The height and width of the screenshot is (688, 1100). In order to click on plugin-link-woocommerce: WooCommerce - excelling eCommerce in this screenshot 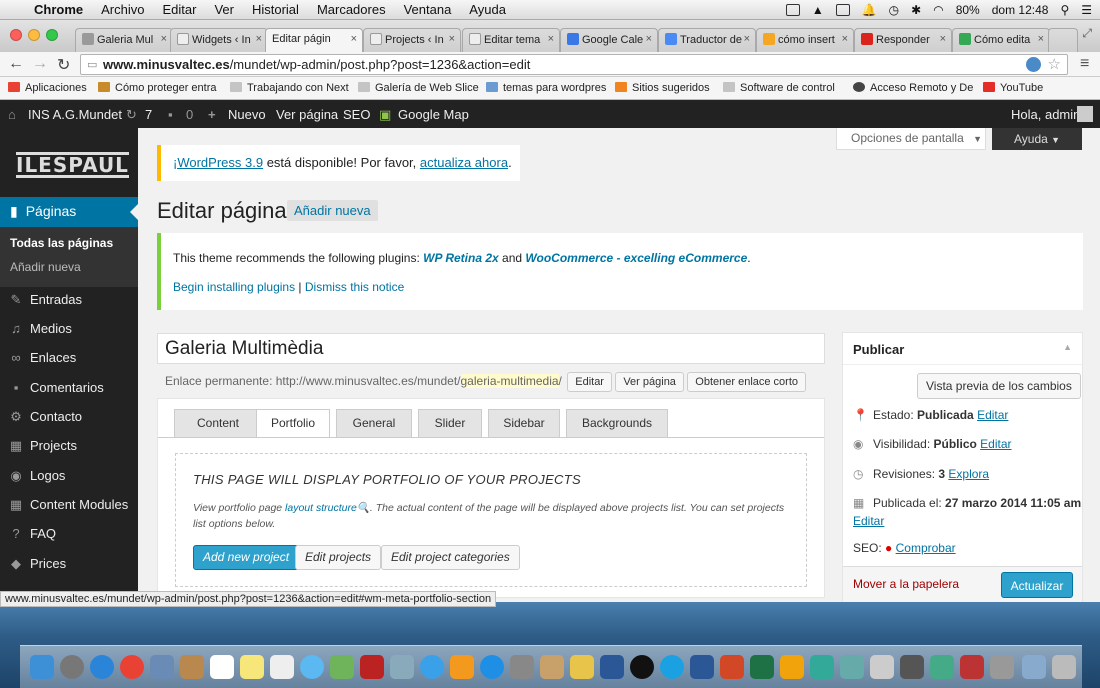, I will do `click(636, 258)`.